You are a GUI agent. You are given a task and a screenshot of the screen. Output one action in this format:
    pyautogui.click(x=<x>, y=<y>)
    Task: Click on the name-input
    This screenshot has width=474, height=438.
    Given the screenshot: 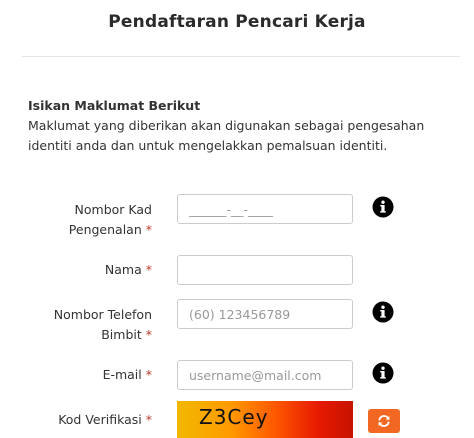 What is the action you would take?
    pyautogui.click(x=265, y=270)
    